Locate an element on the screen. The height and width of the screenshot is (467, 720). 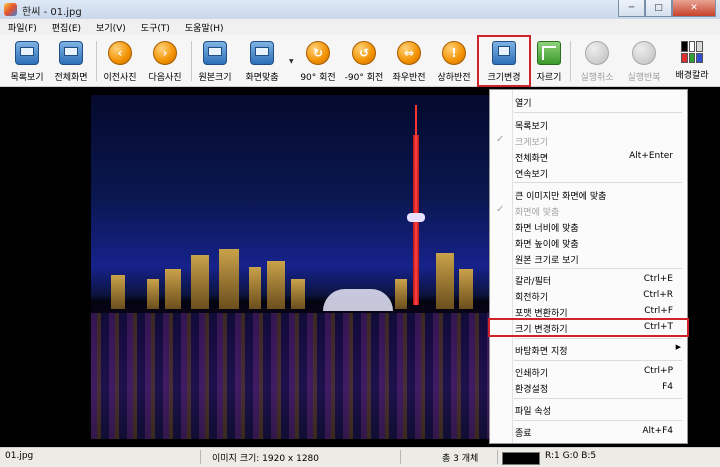
original-size-label: 원본크기 is located at coordinates (215, 78).